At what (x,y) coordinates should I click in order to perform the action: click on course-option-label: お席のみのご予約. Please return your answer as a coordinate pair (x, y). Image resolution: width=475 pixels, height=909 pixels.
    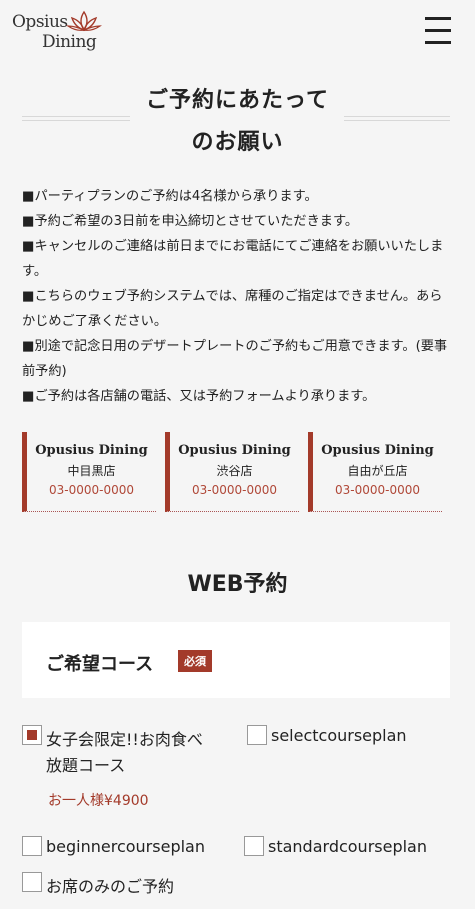
    Looking at the image, I should click on (110, 886).